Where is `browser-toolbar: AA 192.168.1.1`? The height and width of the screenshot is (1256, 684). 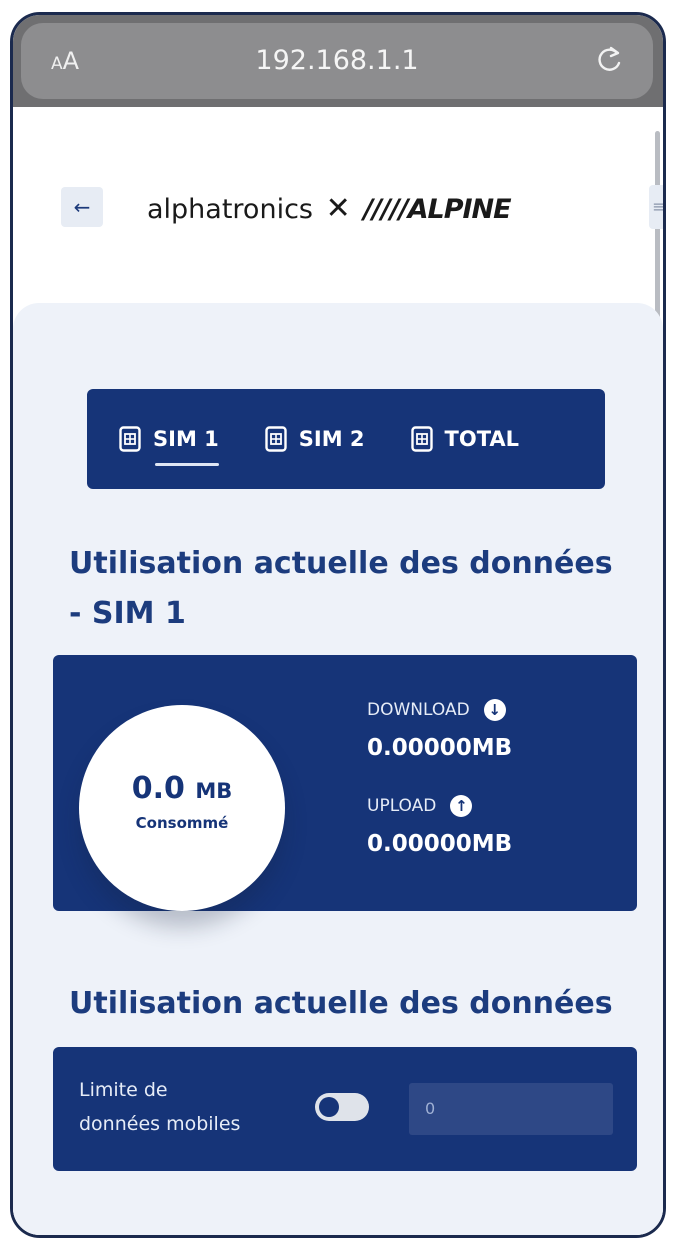 browser-toolbar: AA 192.168.1.1 is located at coordinates (338, 61).